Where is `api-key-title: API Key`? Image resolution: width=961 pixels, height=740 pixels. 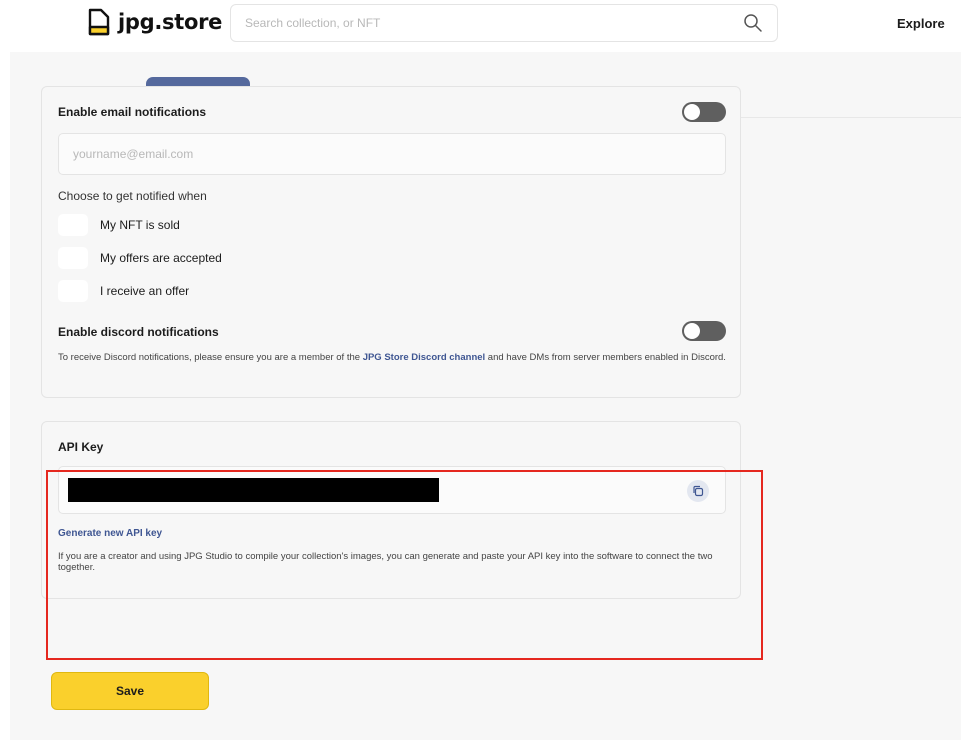
api-key-title: API Key is located at coordinates (81, 447).